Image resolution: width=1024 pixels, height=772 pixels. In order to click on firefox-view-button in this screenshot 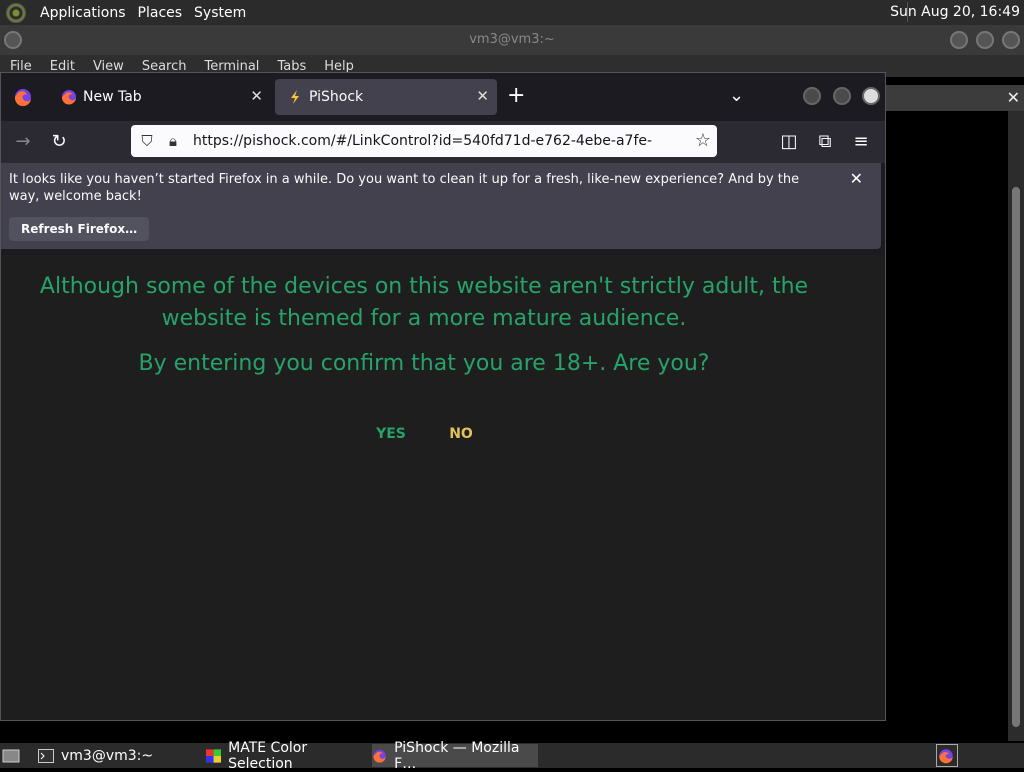, I will do `click(22, 97)`.